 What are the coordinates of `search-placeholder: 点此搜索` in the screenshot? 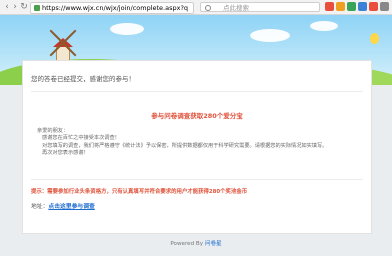 It's located at (236, 8).